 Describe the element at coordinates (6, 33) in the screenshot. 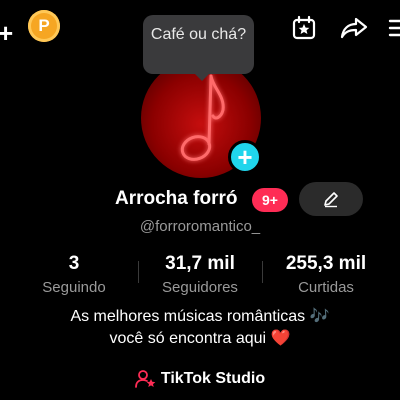

I see `add-icon: +` at that location.